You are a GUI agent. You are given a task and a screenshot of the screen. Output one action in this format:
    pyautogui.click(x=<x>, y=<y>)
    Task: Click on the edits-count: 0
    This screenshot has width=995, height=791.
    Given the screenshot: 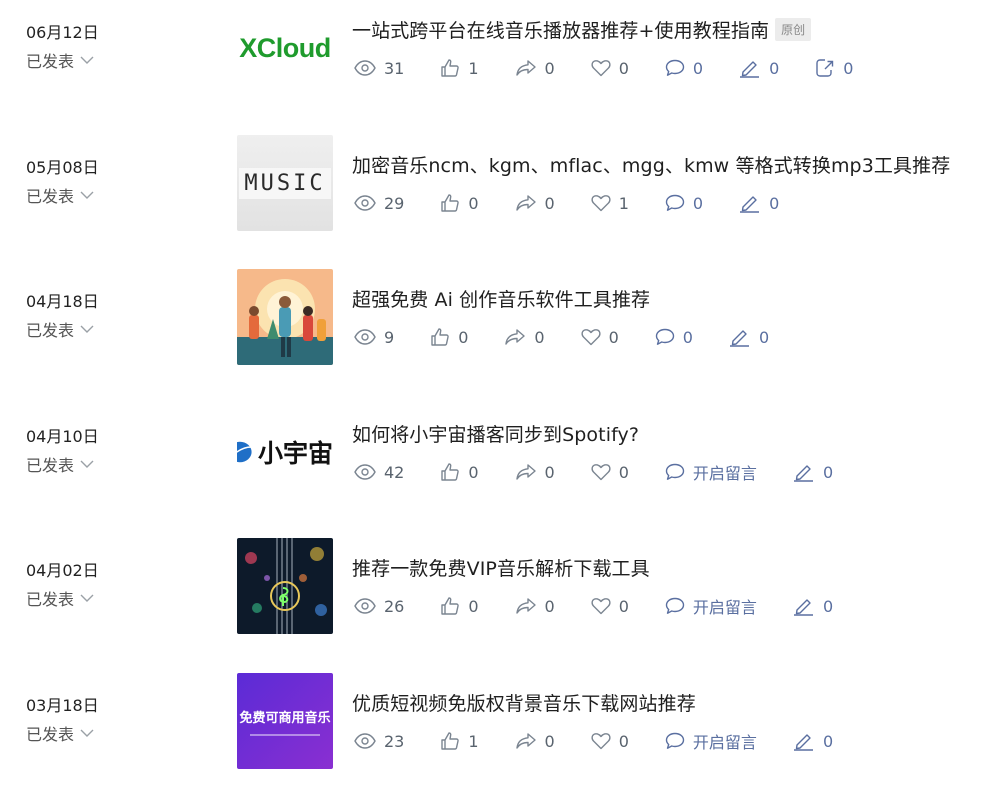 What is the action you would take?
    pyautogui.click(x=774, y=203)
    